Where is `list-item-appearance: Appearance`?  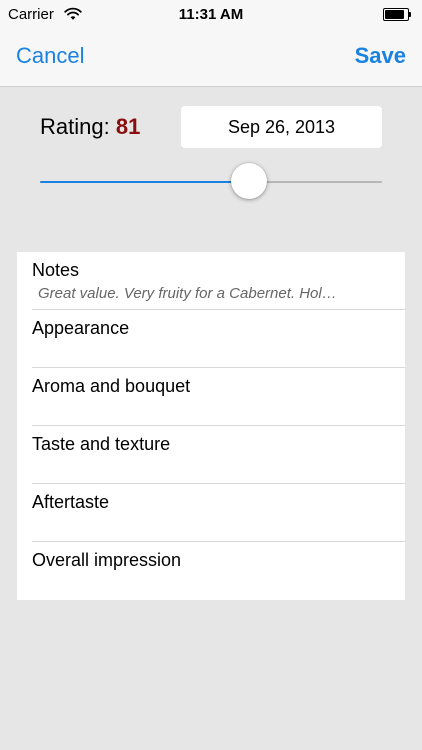
list-item-appearance: Appearance is located at coordinates (211, 339).